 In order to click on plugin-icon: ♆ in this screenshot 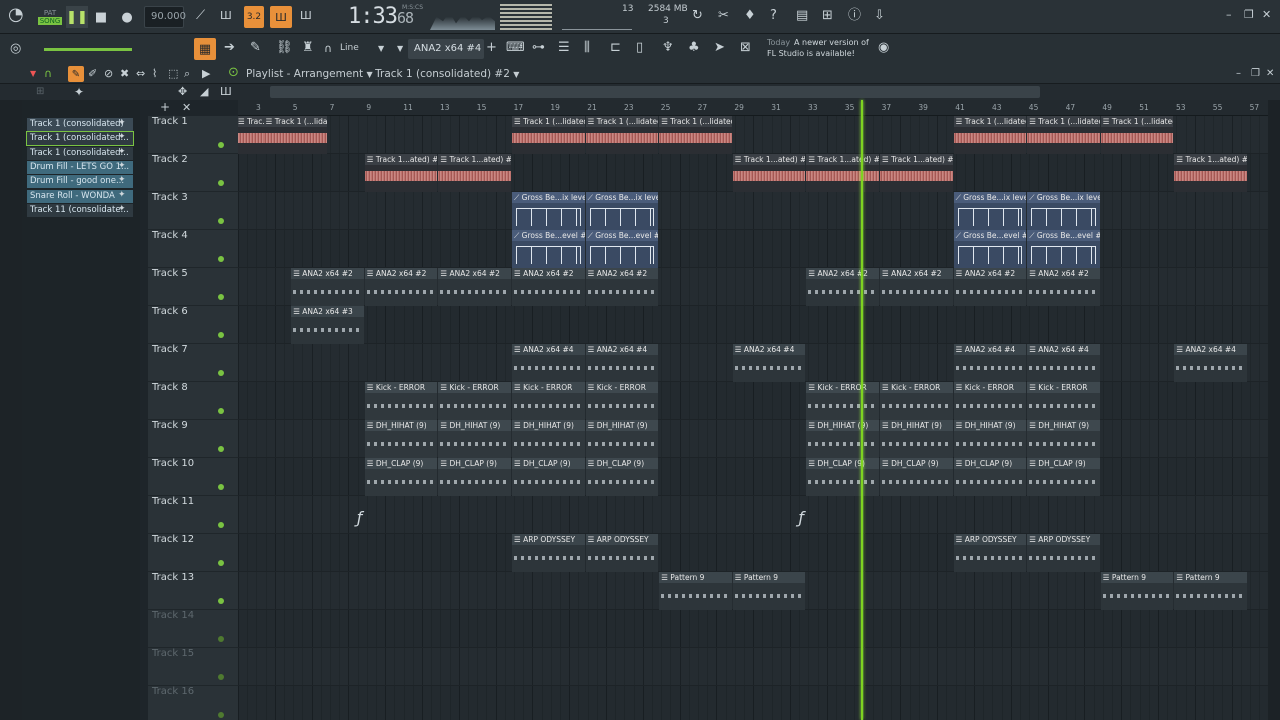, I will do `click(668, 48)`.